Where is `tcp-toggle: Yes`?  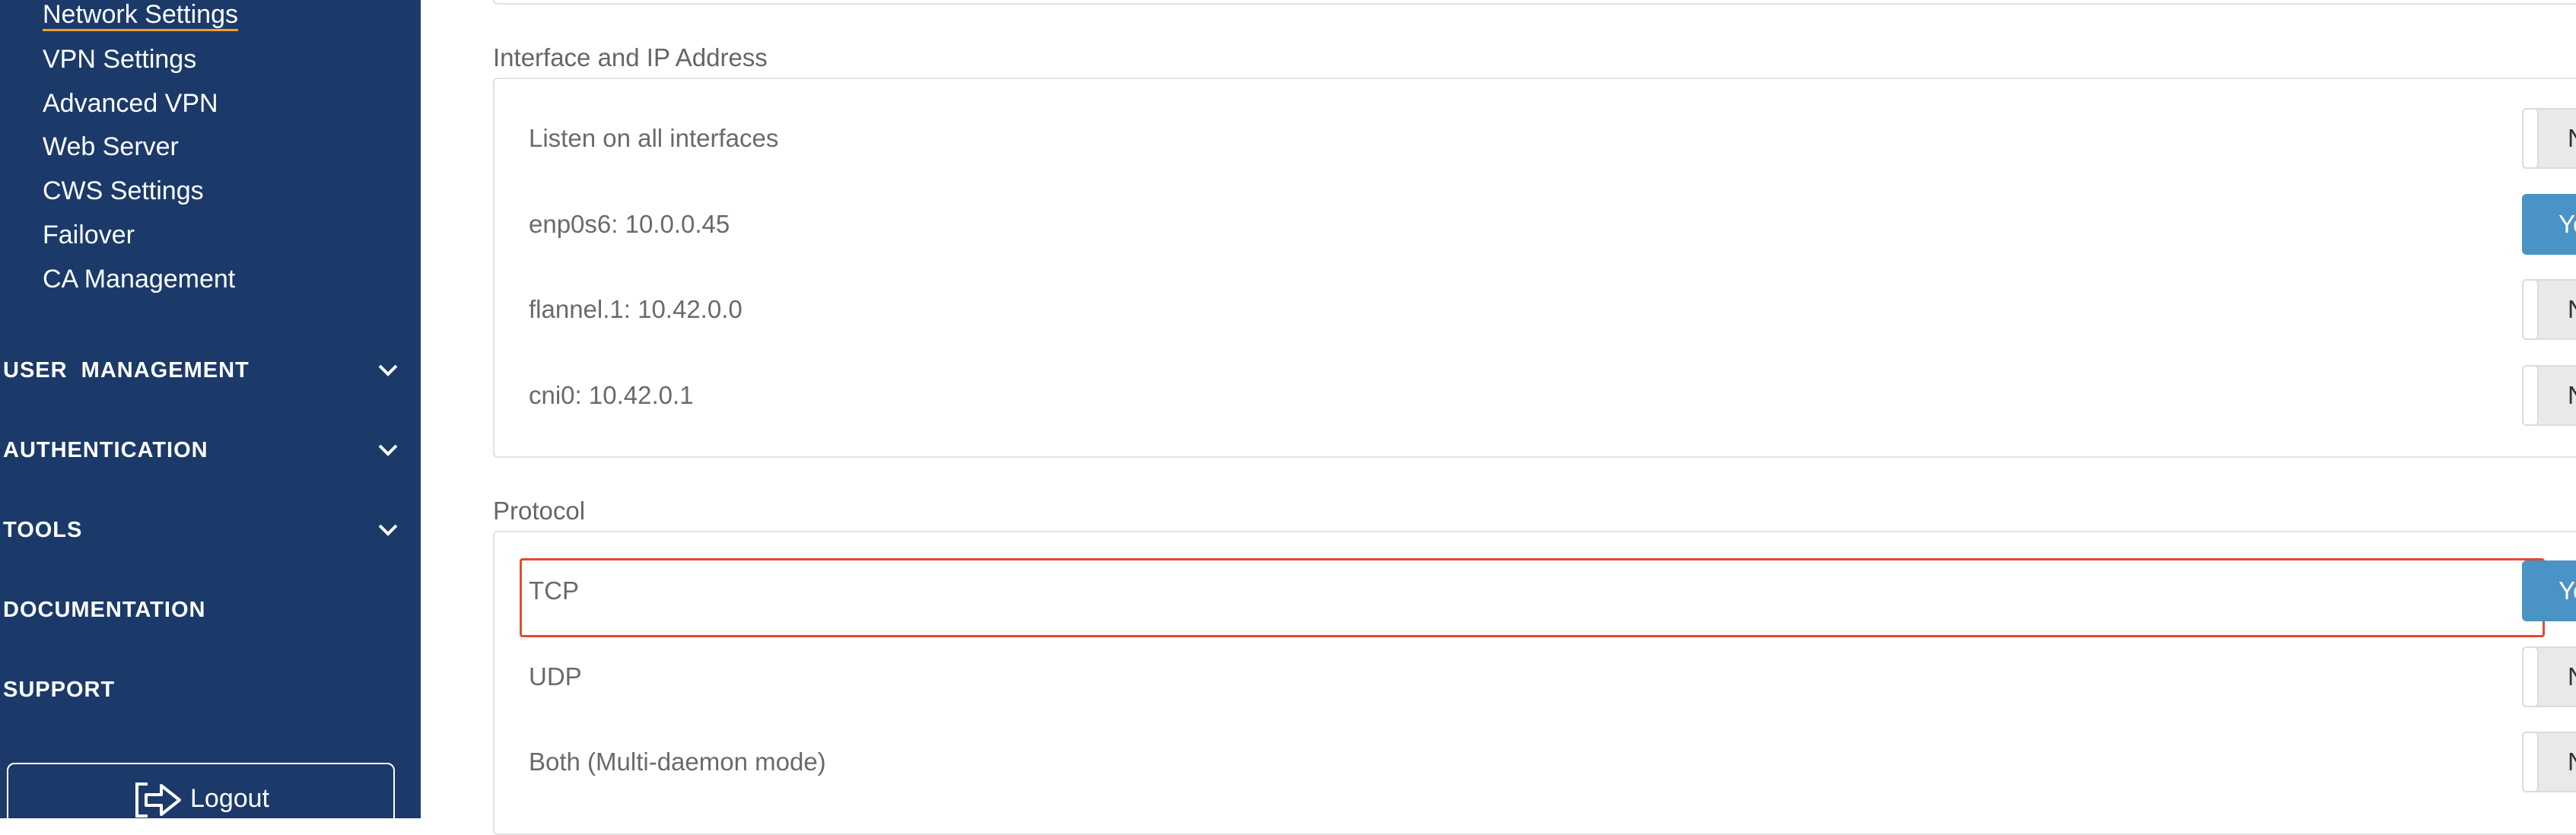
tcp-toggle: Yes is located at coordinates (2549, 590).